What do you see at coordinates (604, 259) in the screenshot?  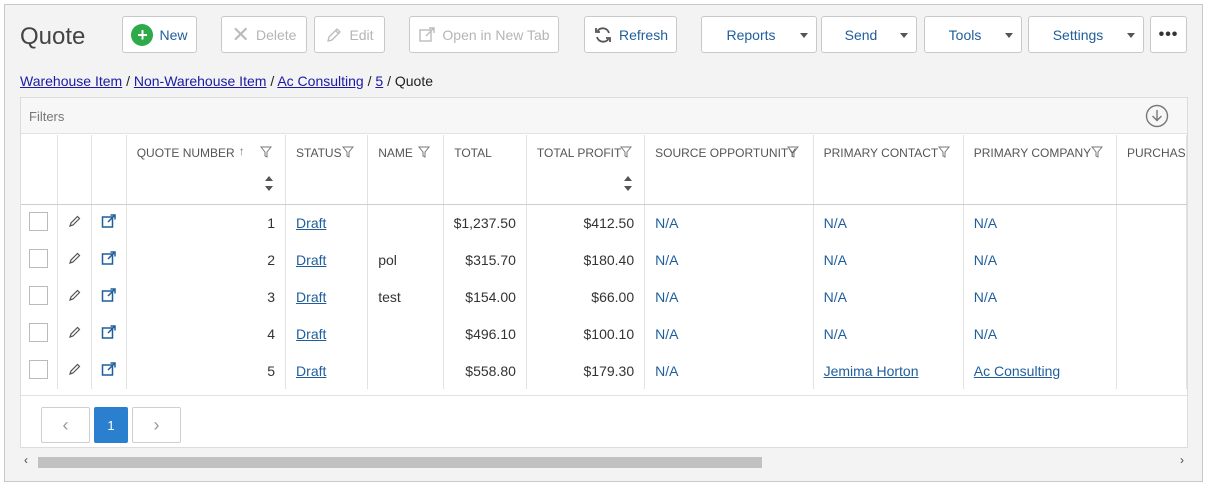 I see `table-row: 2 Draft pol $315.70 $180.40 N/A N/A N/A` at bounding box center [604, 259].